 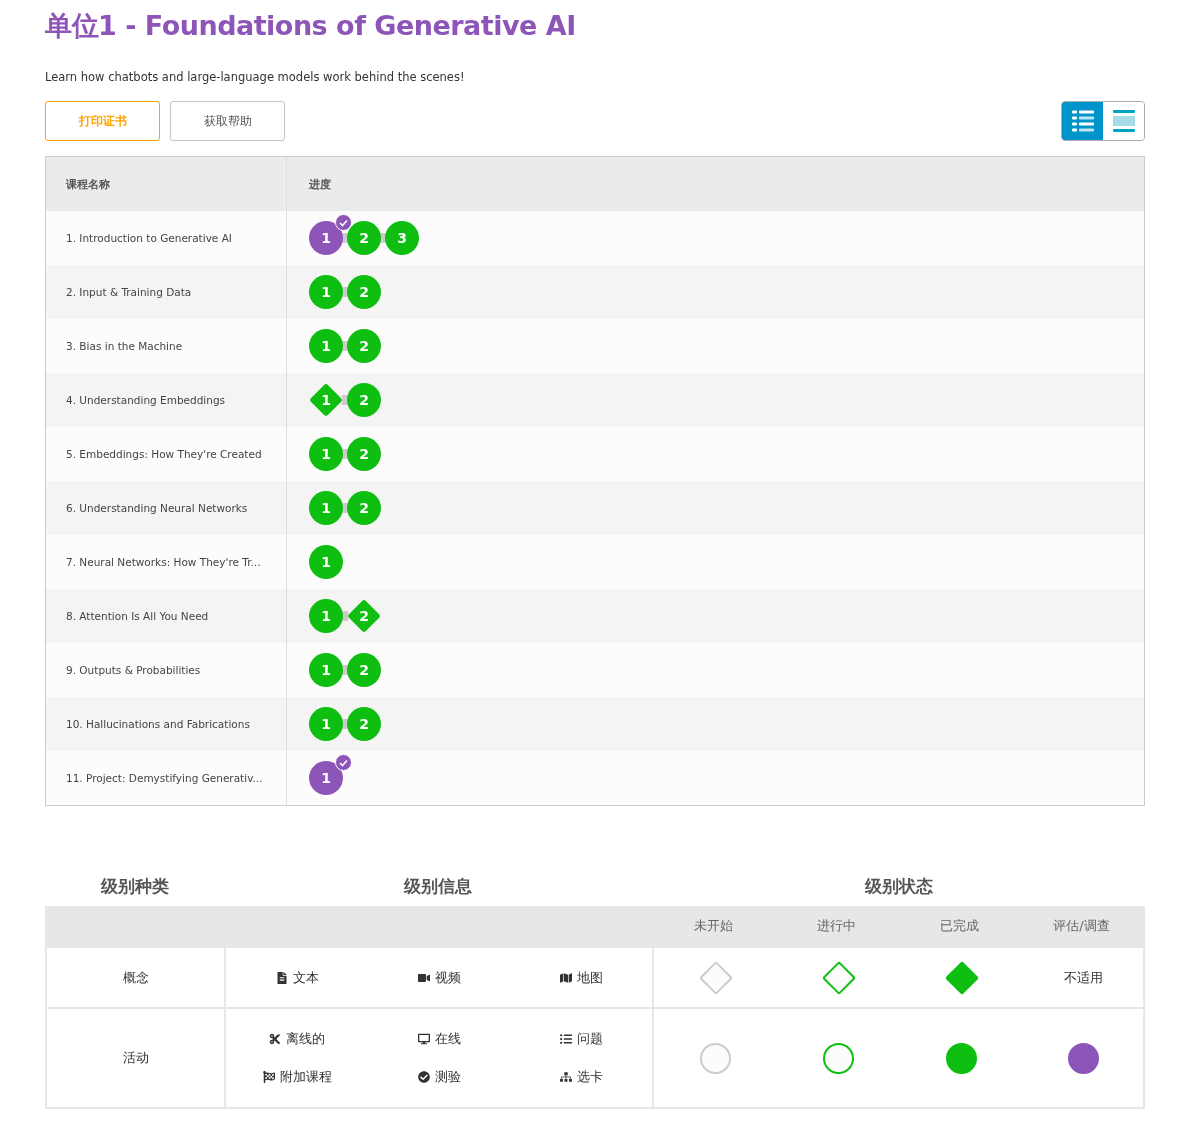 What do you see at coordinates (158, 724) in the screenshot?
I see `lesson-name: 10. Hallucinations and Fabrications` at bounding box center [158, 724].